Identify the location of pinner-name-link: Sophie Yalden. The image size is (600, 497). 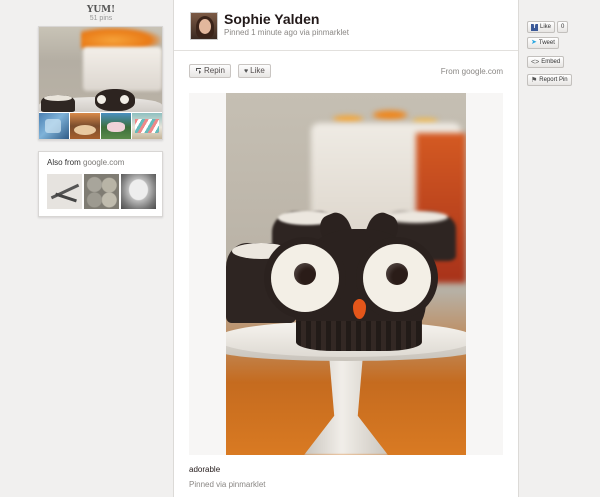
(271, 19).